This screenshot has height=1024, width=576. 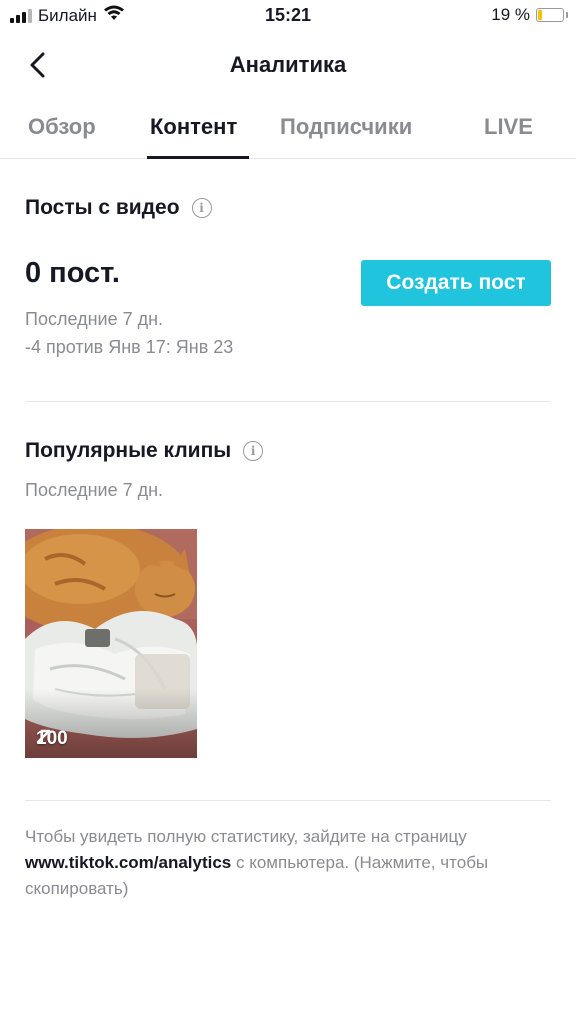 I want to click on popular-section-title: Популярные клипы i, so click(x=144, y=451).